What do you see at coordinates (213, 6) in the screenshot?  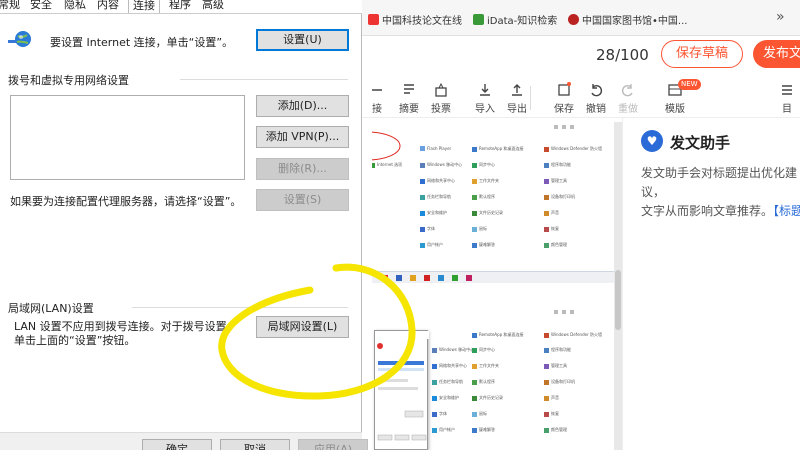 I see `tab-advanced: 高级` at bounding box center [213, 6].